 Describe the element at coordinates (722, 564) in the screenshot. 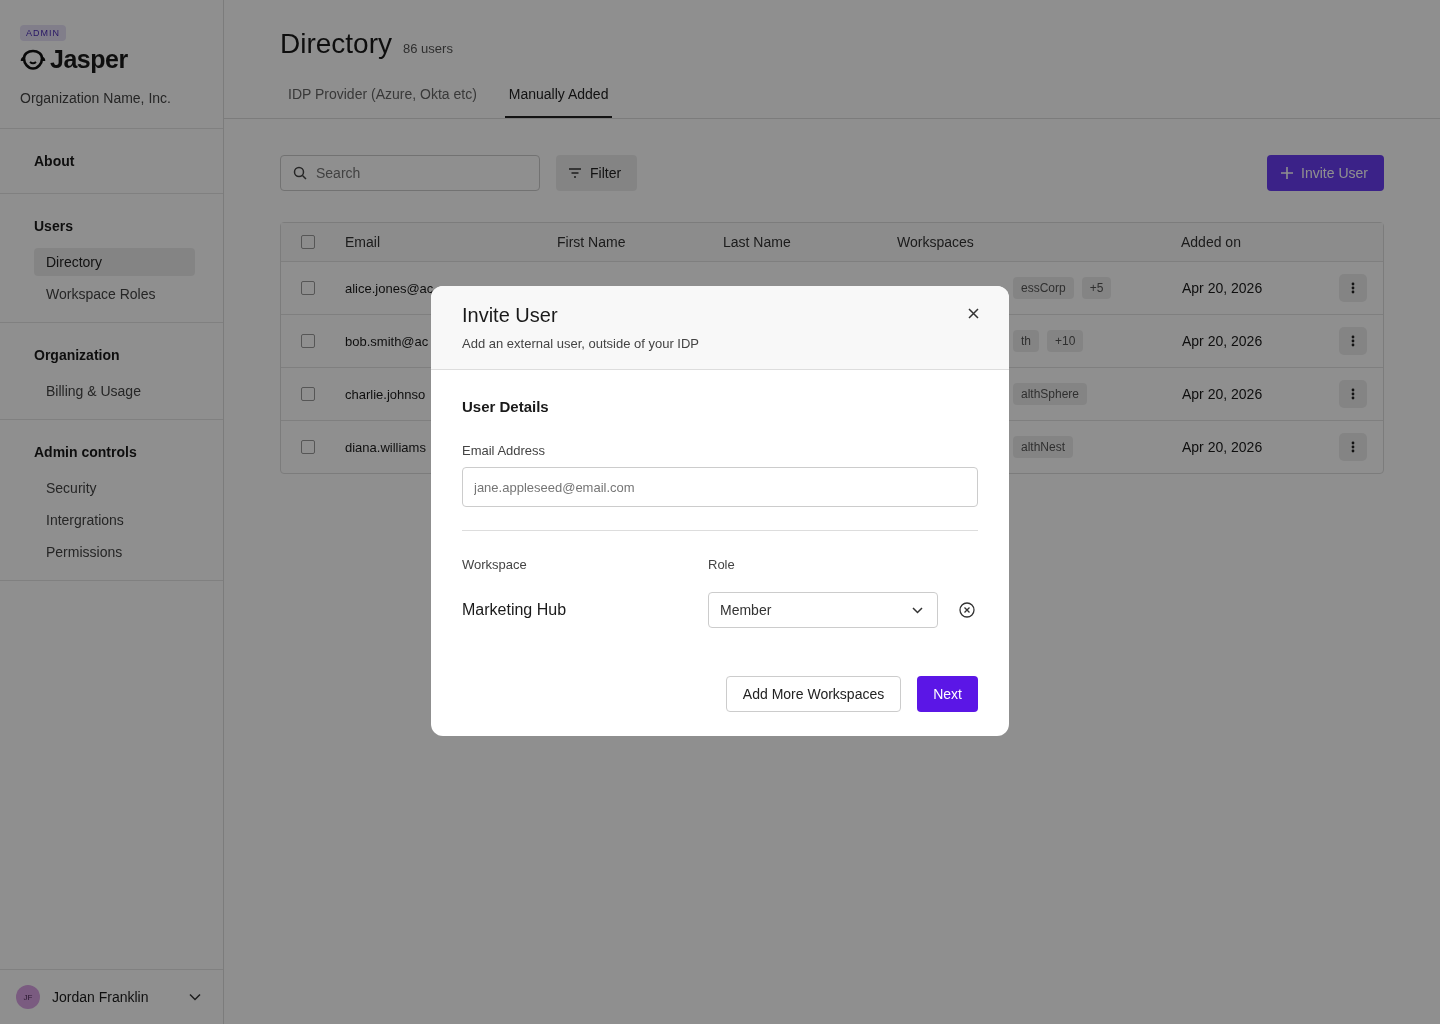

I see `column-label: Role` at that location.